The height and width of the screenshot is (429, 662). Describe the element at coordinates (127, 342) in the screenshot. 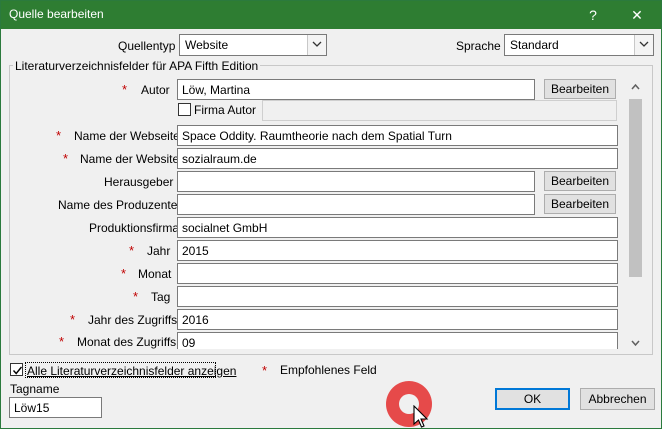

I see `month-accessed-label: Monat des Zugriffs` at that location.